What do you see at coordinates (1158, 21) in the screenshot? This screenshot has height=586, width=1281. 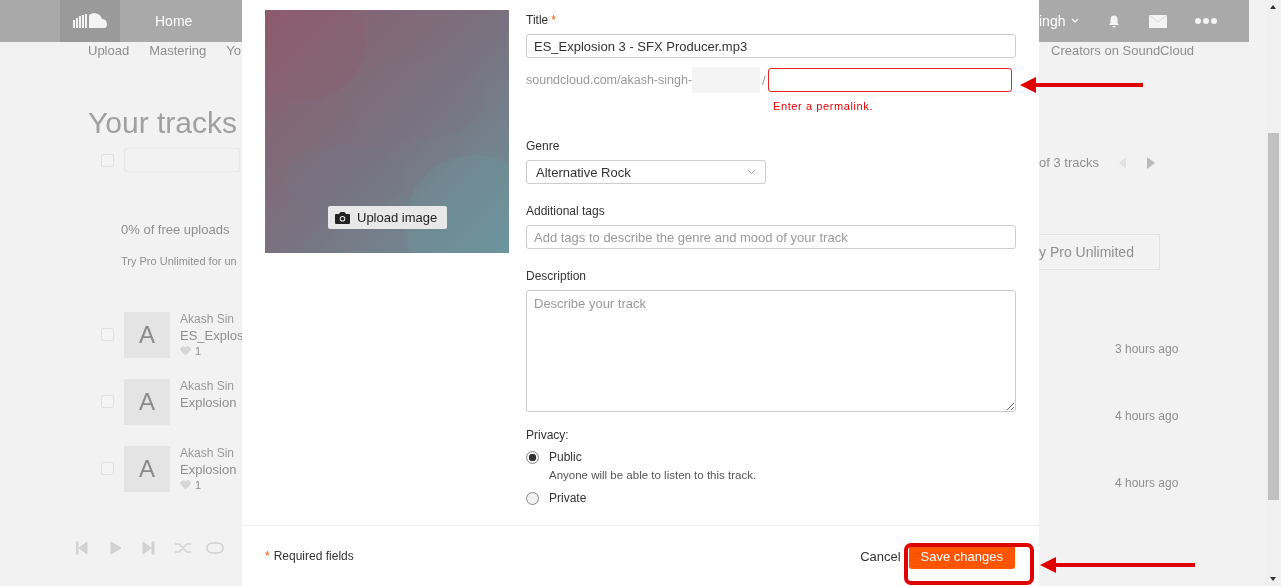 I see `mail-icon` at bounding box center [1158, 21].